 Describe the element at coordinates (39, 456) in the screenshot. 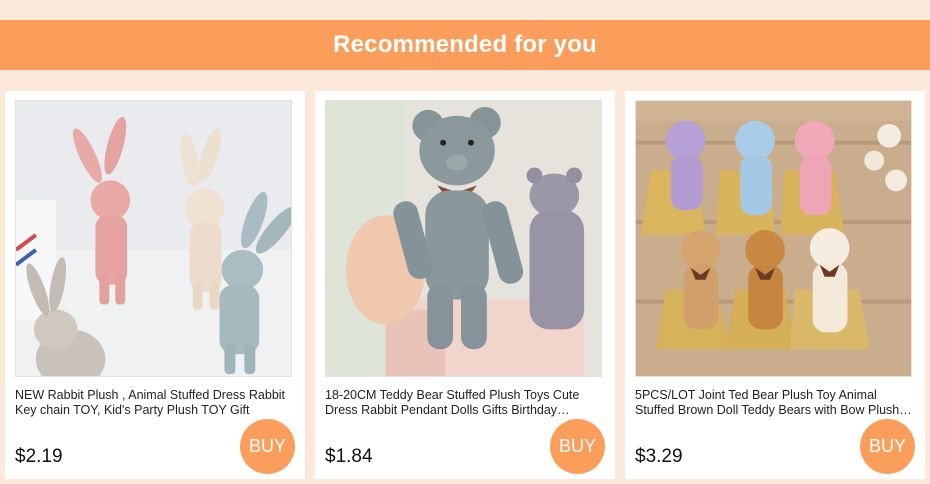

I see `product-price: $2.19` at that location.